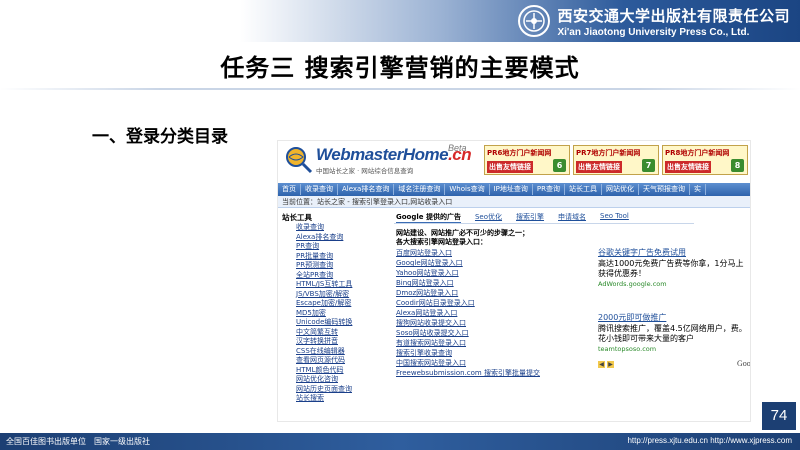 The height and width of the screenshot is (450, 800). Describe the element at coordinates (341, 323) in the screenshot. I see `sidebar-link: Unicode编码转换` at that location.